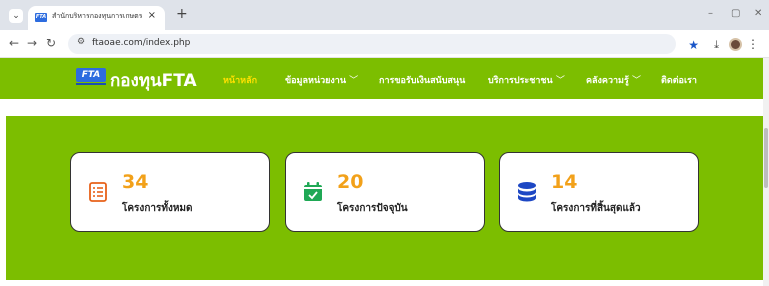 This screenshot has width=769, height=286. What do you see at coordinates (381, 107) in the screenshot?
I see `spacer` at bounding box center [381, 107].